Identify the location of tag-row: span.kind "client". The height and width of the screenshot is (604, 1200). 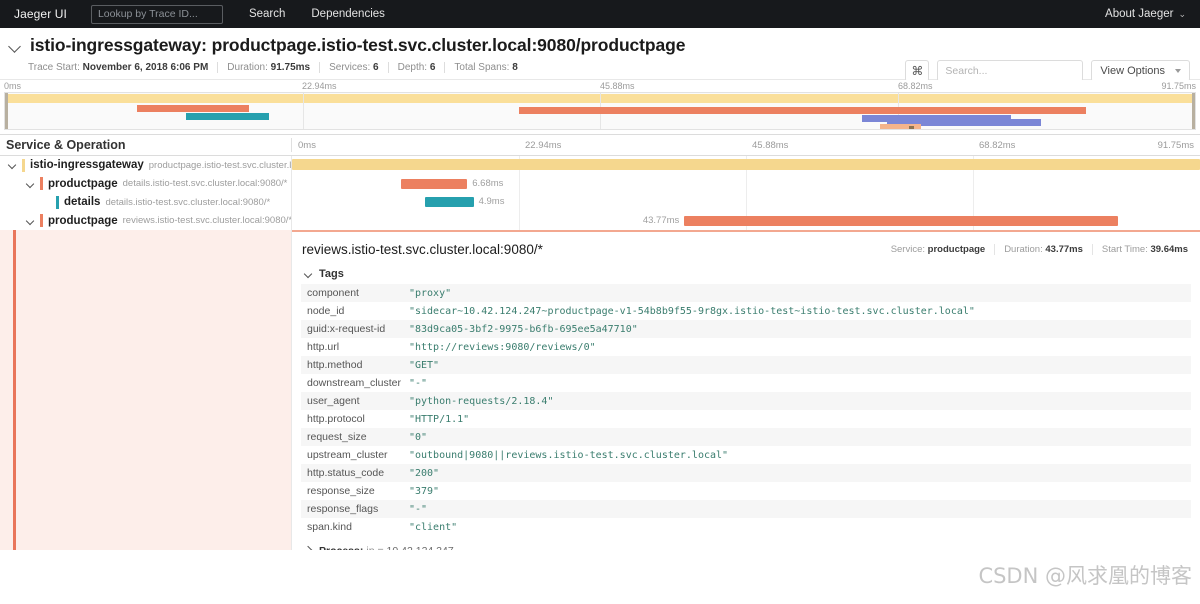
(746, 527).